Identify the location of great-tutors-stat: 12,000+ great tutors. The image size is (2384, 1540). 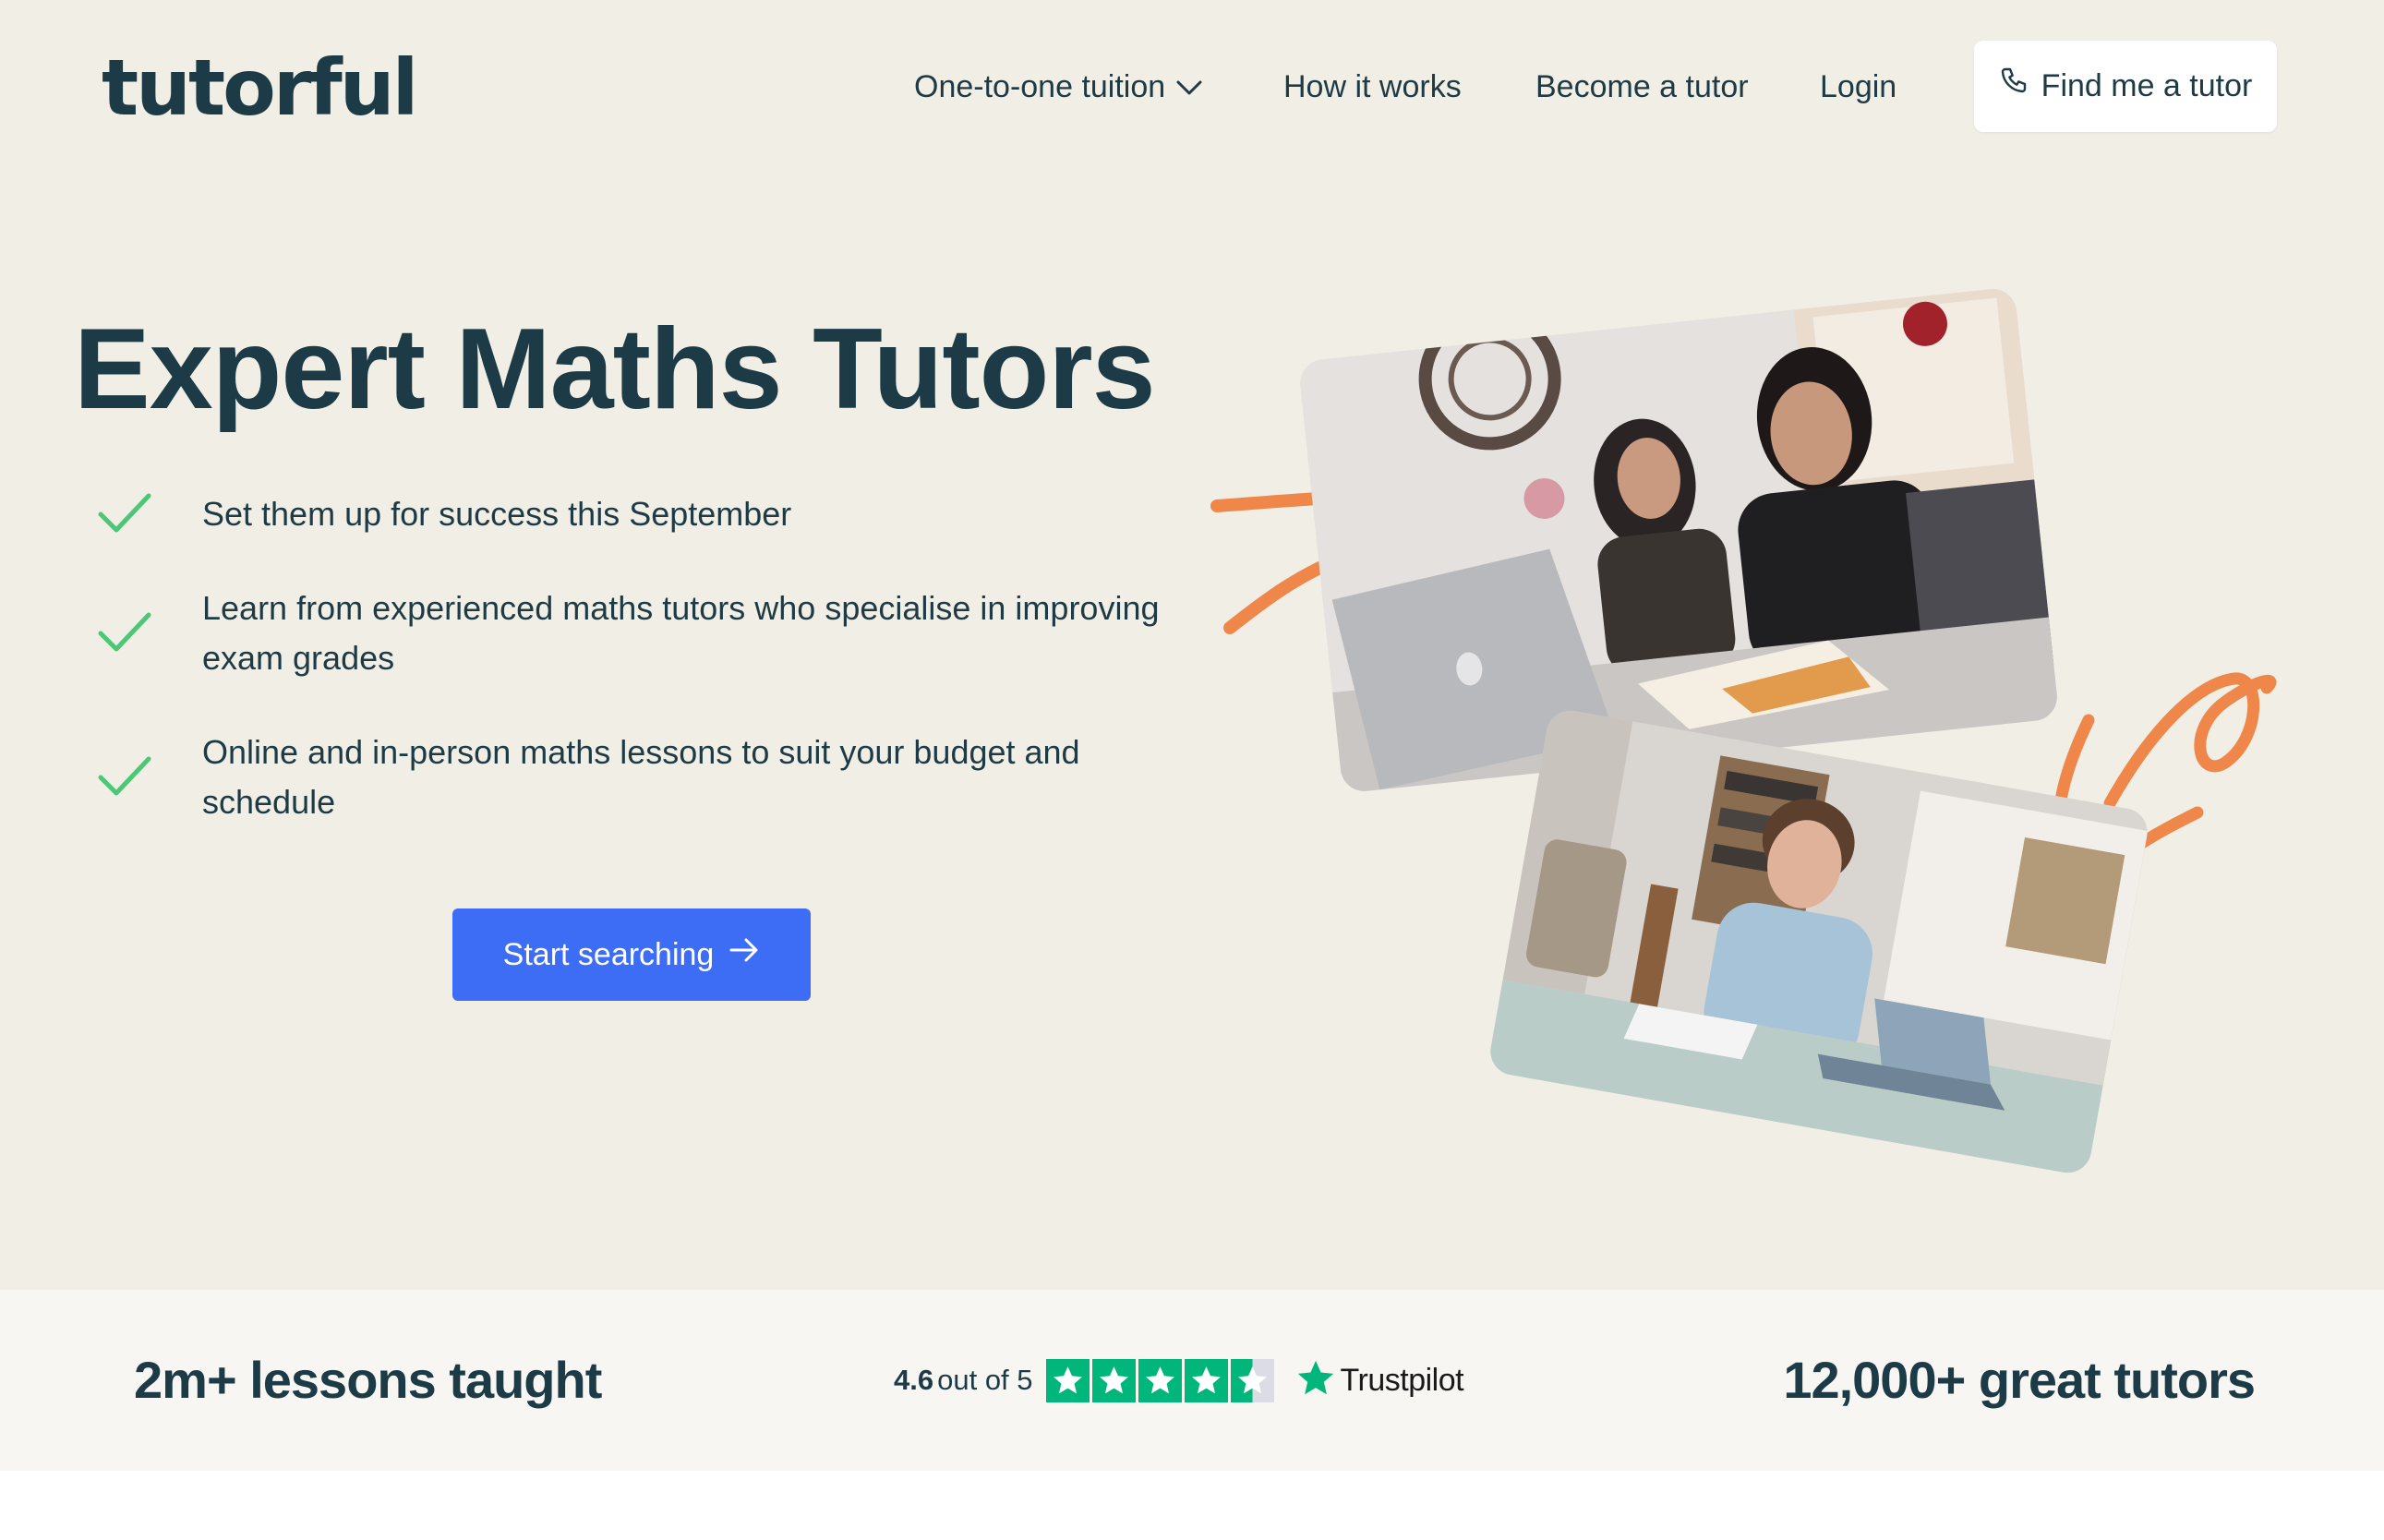
(2019, 1380).